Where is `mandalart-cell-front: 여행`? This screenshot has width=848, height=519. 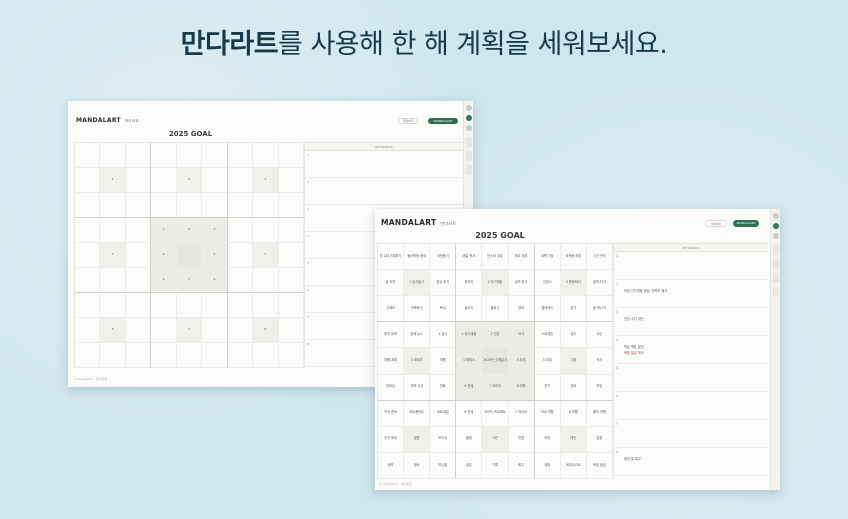
mandalart-cell-front: 여행 is located at coordinates (443, 361).